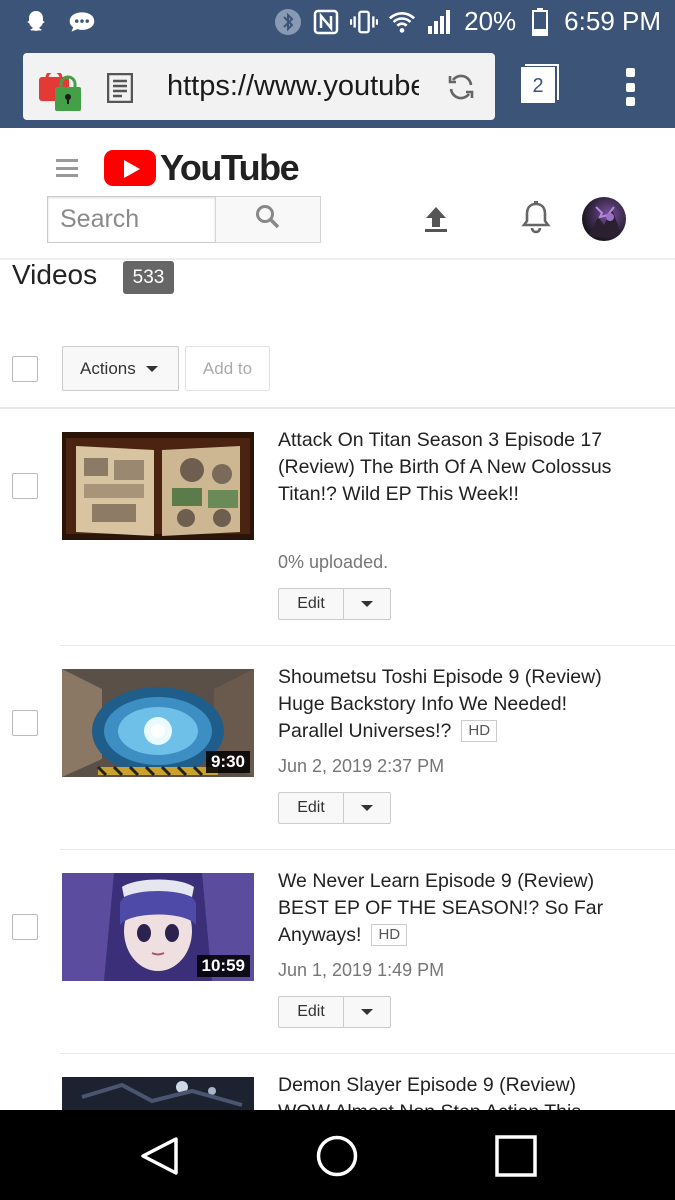 The width and height of the screenshot is (675, 1200). Describe the element at coordinates (67, 168) in the screenshot. I see `menu-icon` at that location.